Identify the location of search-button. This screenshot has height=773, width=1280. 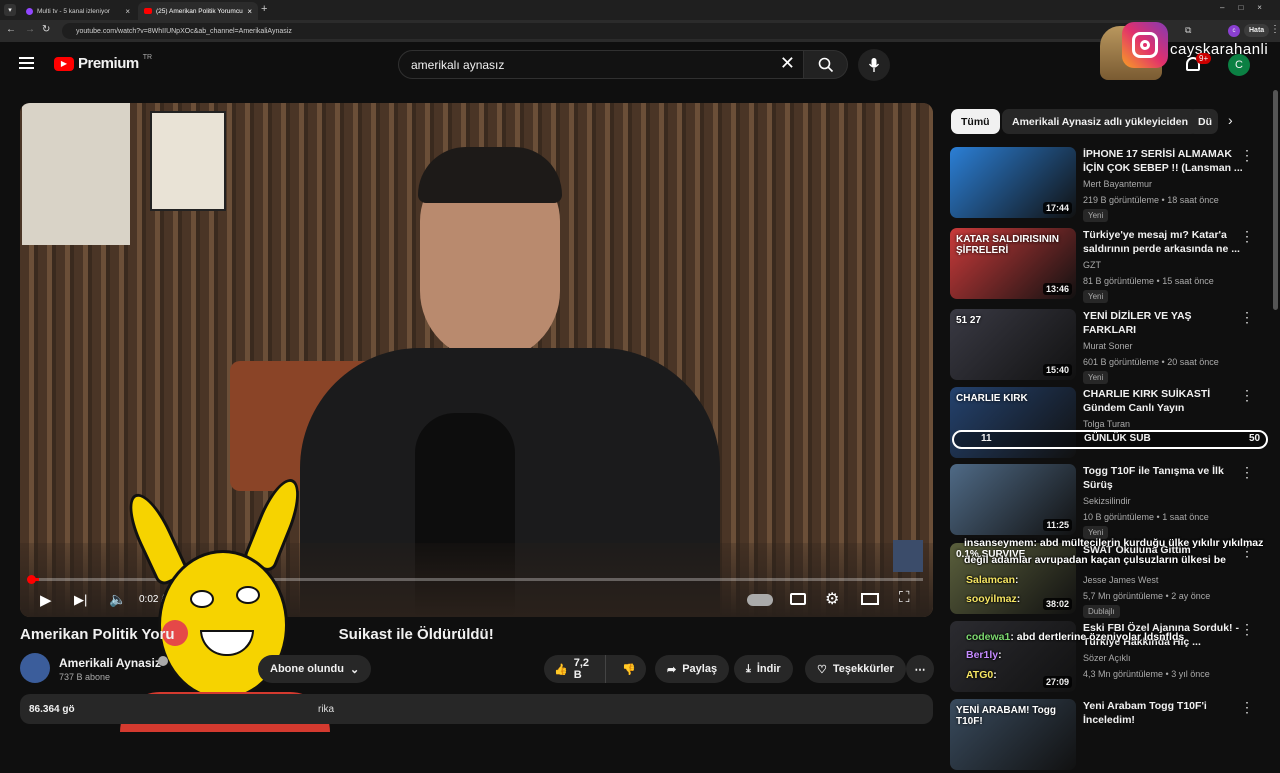
(826, 64).